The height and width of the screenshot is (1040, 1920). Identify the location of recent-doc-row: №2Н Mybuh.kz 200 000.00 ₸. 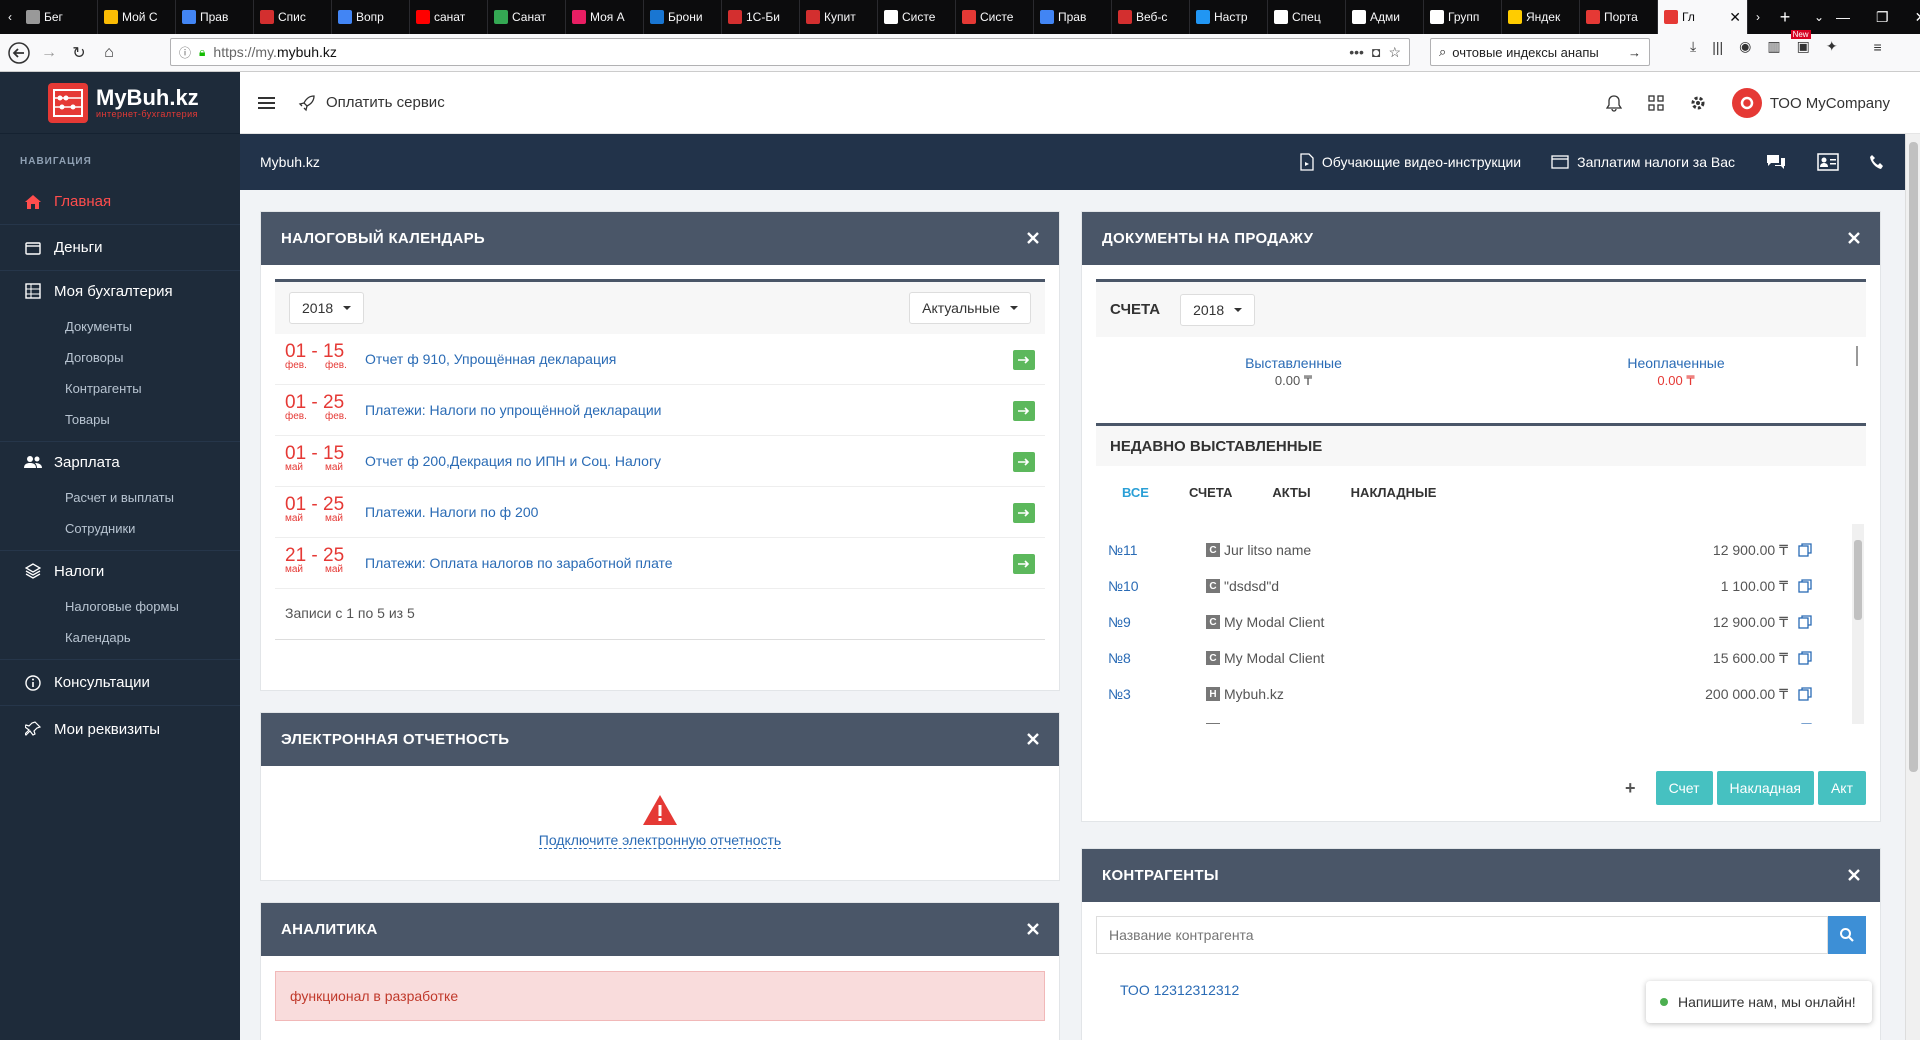
(1481, 718).